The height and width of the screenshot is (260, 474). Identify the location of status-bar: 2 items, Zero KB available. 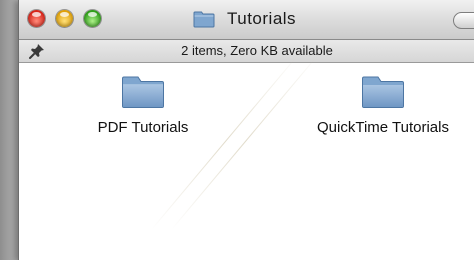
(246, 51).